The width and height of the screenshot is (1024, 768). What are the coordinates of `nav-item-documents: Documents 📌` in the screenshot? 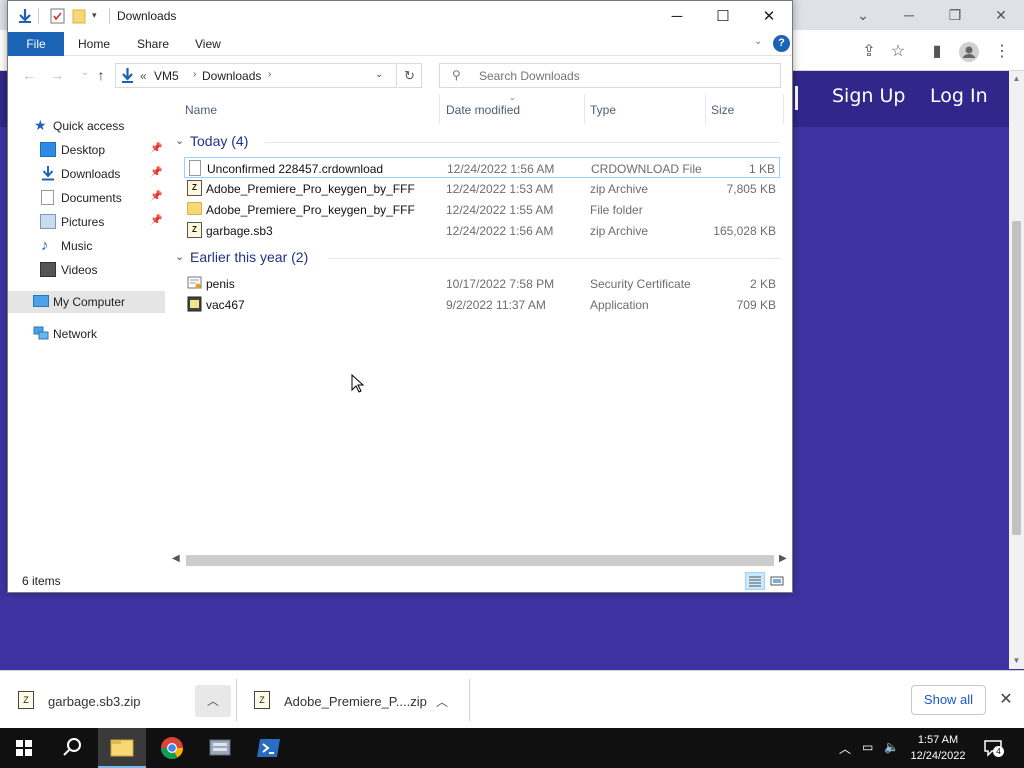 It's located at (86, 198).